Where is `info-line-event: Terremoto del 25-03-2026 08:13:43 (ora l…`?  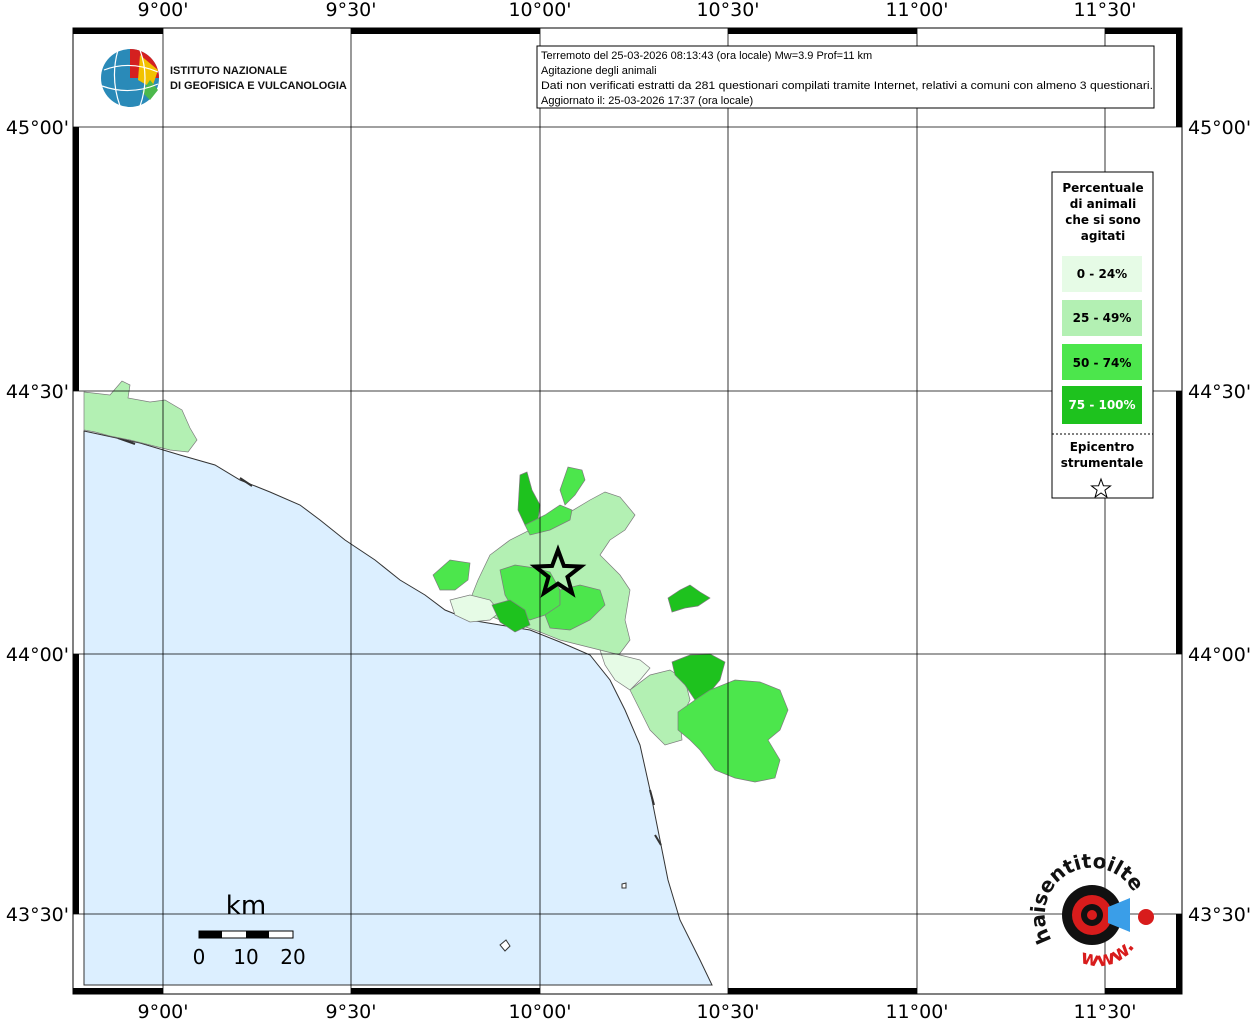
info-line-event: Terremoto del 25-03-2026 08:13:43 (ora l… is located at coordinates (706, 56).